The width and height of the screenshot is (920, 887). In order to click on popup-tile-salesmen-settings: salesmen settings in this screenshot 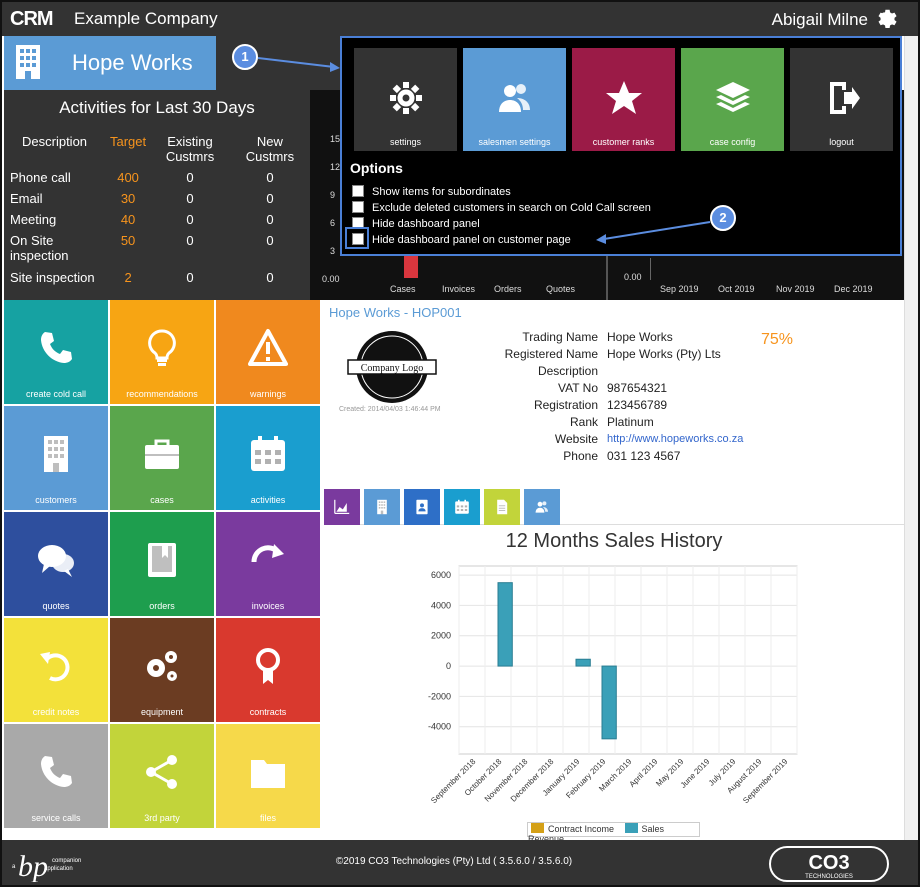, I will do `click(514, 99)`.